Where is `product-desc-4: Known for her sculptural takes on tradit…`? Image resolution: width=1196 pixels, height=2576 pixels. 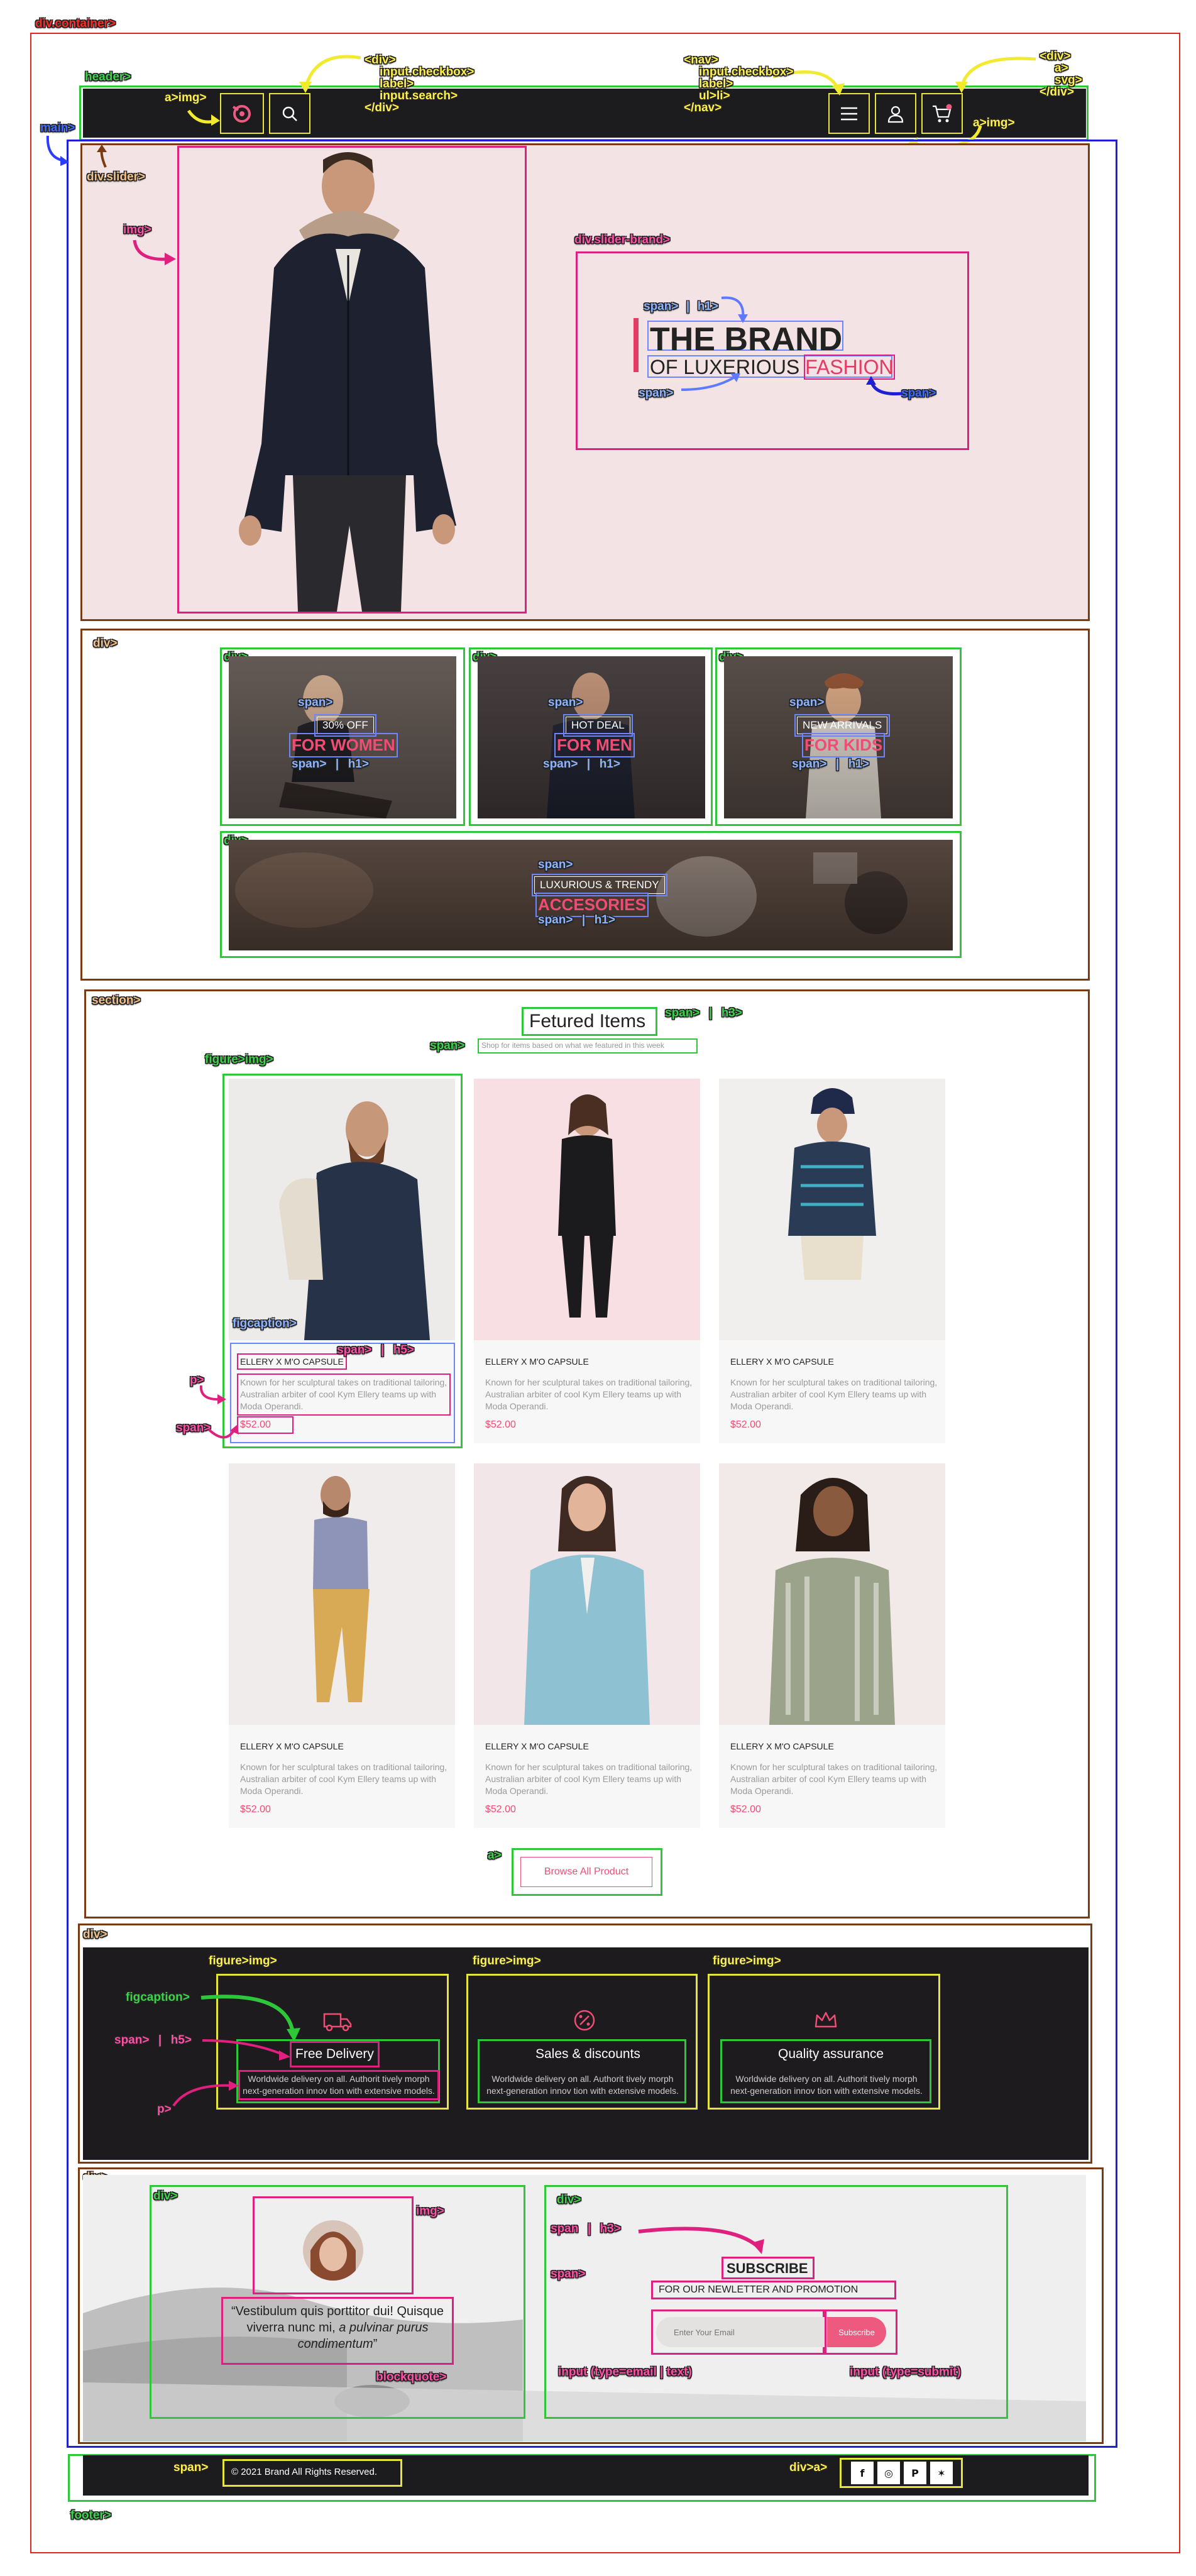 product-desc-4: Known for her sculptural takes on tradit… is located at coordinates (344, 1779).